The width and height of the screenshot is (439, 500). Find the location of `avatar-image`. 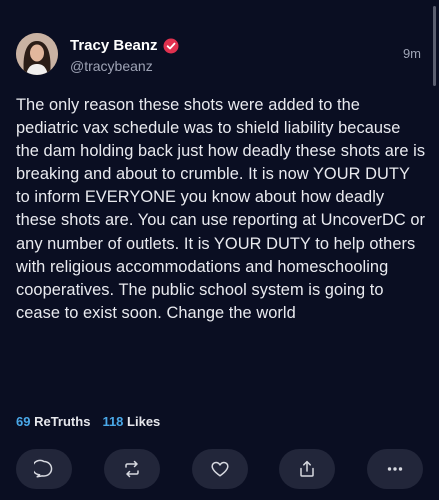

avatar-image is located at coordinates (37, 54).